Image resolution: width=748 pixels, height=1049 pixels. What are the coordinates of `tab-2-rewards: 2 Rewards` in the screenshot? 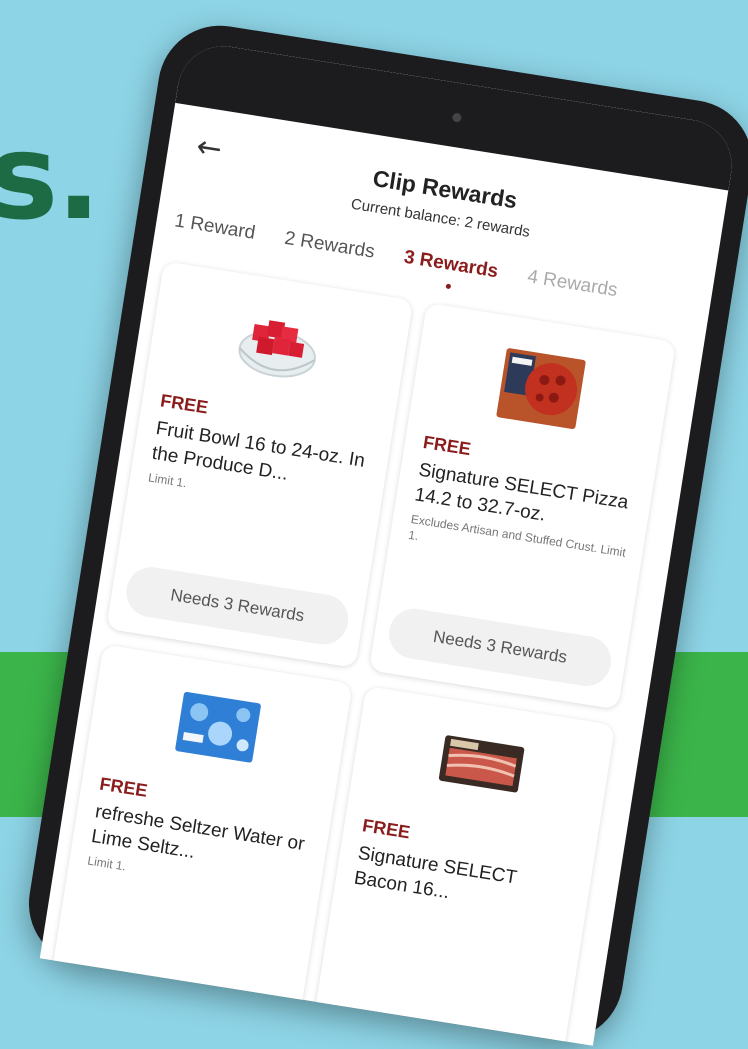 It's located at (329, 246).